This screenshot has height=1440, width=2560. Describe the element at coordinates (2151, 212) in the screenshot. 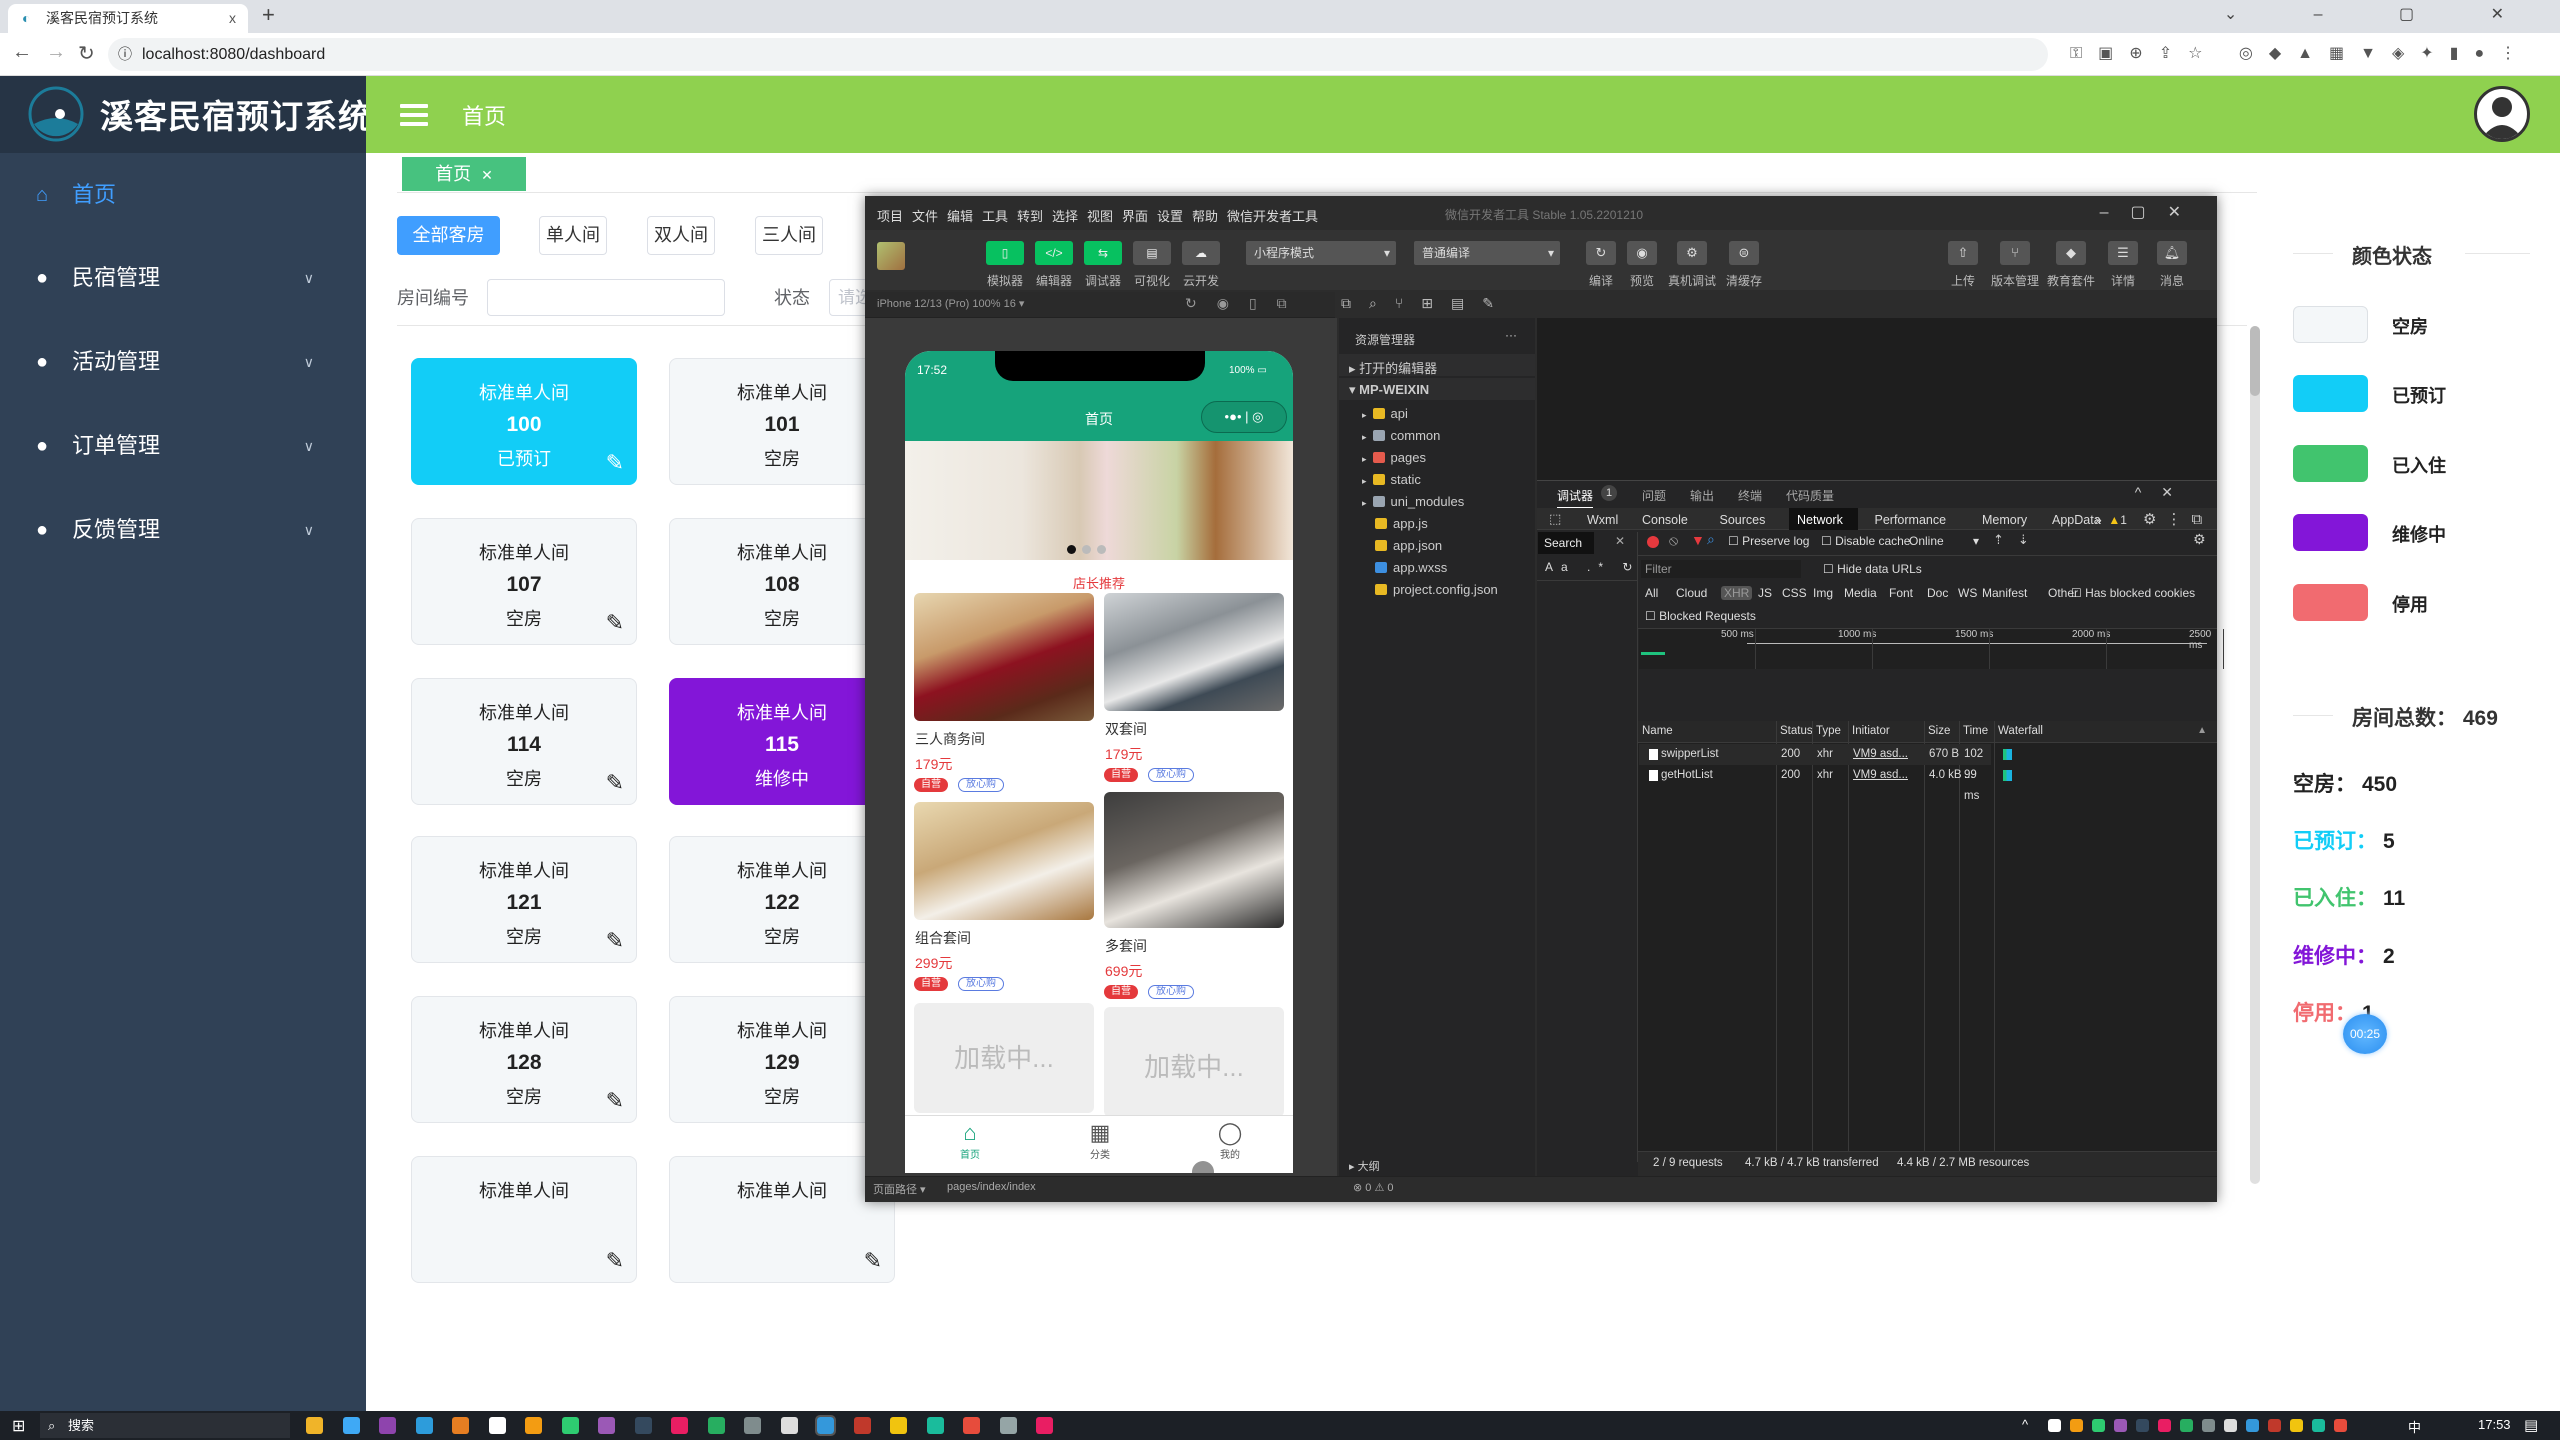

I see `devtools-window-controls: –▢✕` at that location.